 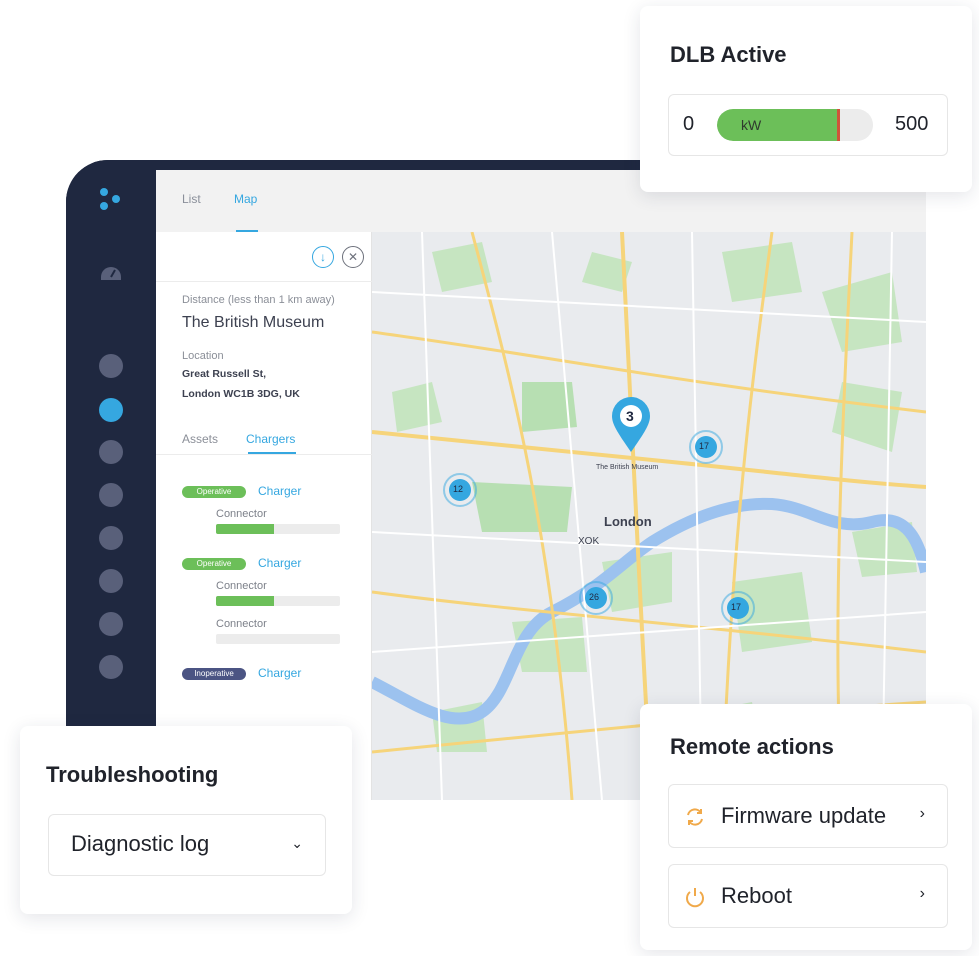 What do you see at coordinates (628, 521) in the screenshot?
I see `city-label: London` at bounding box center [628, 521].